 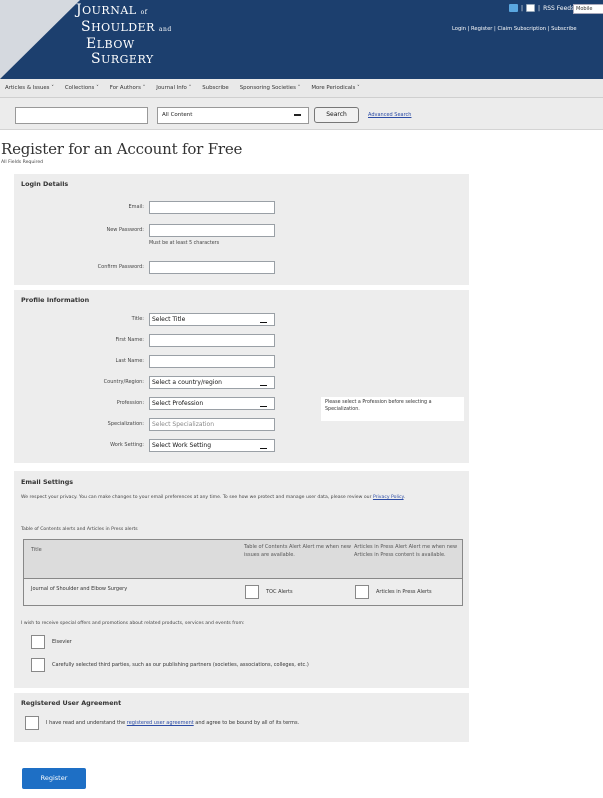 What do you see at coordinates (389, 115) in the screenshot?
I see `advanced-search-link: Advanced Search` at bounding box center [389, 115].